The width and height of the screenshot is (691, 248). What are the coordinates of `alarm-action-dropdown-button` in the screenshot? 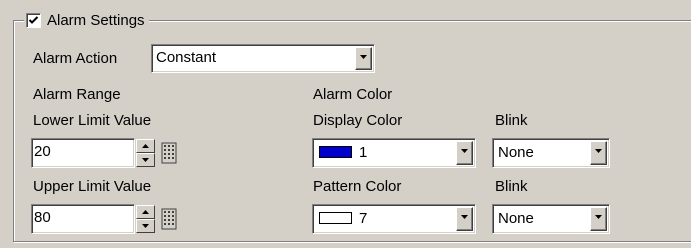 It's located at (363, 58).